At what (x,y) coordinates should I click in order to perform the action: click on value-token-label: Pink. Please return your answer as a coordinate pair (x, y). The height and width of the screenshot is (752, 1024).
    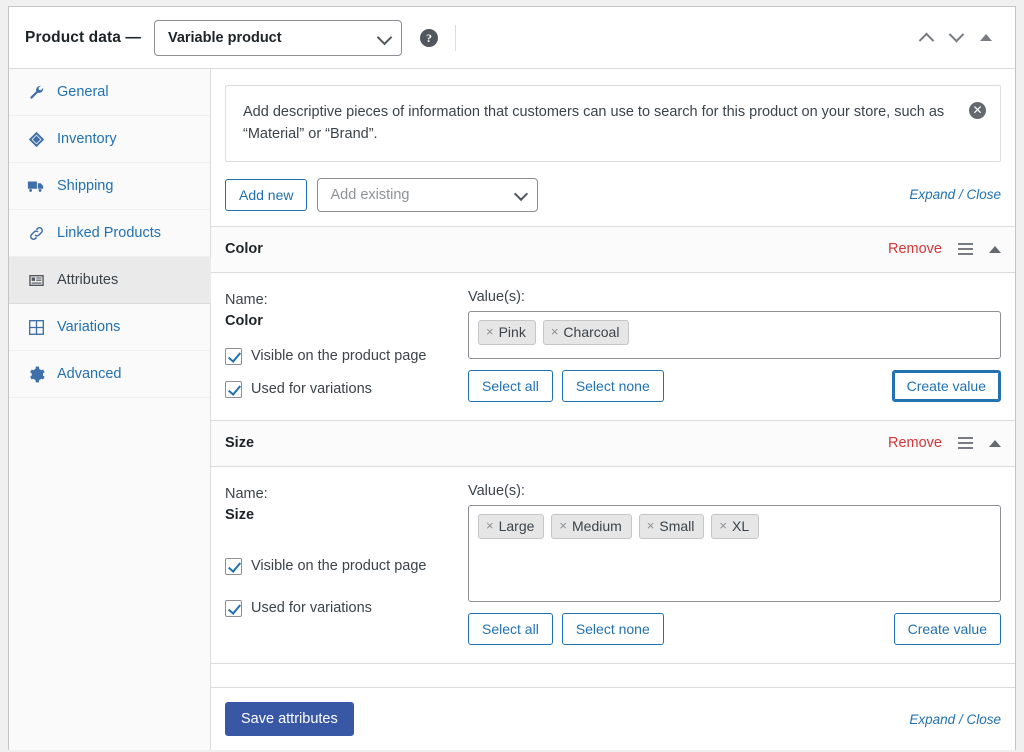
    Looking at the image, I should click on (512, 331).